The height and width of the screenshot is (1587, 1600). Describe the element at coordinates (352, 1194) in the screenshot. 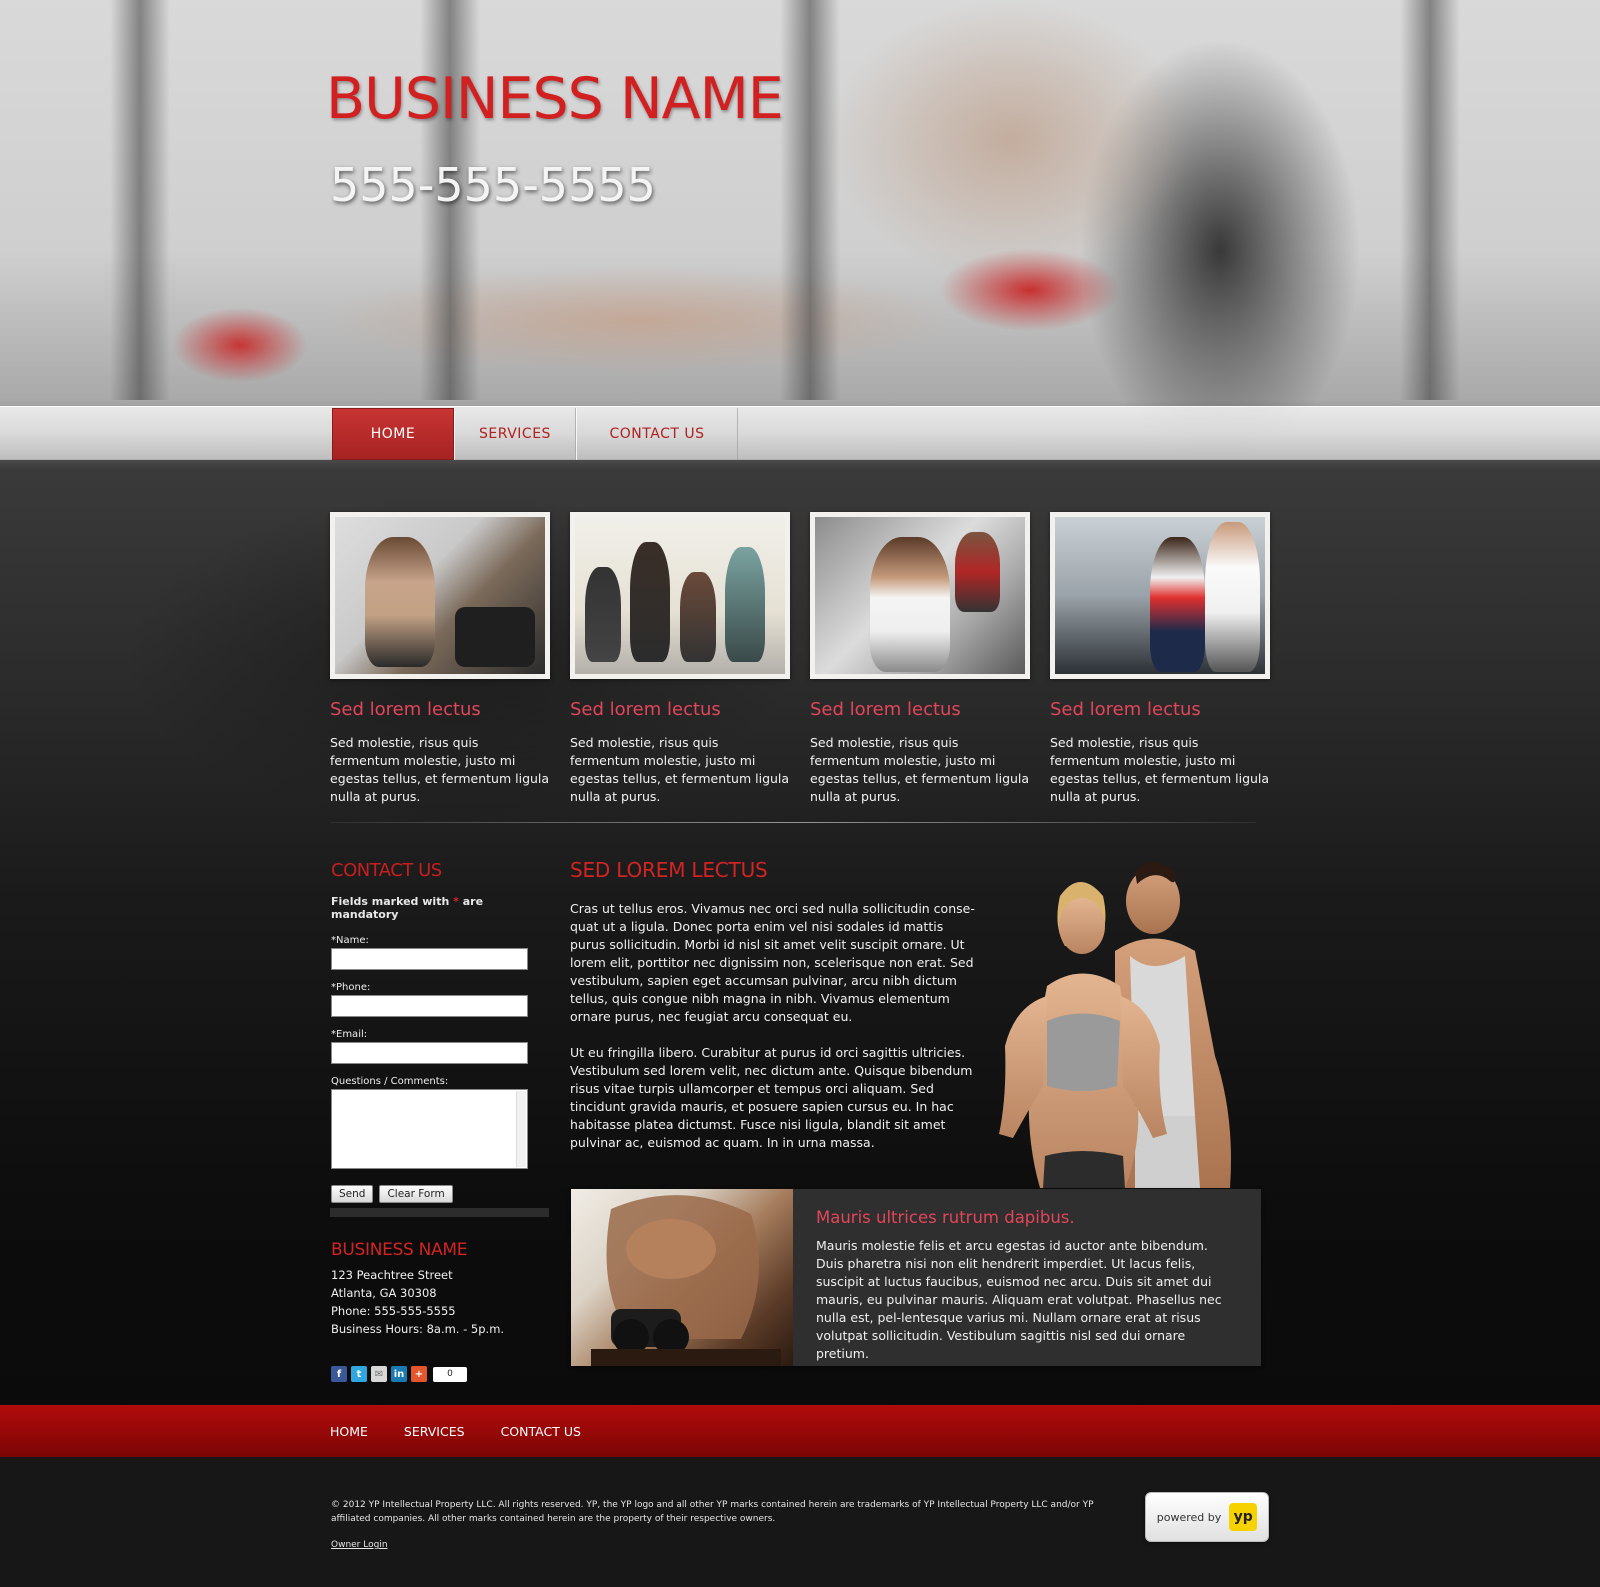

I see `send-button: Send` at that location.